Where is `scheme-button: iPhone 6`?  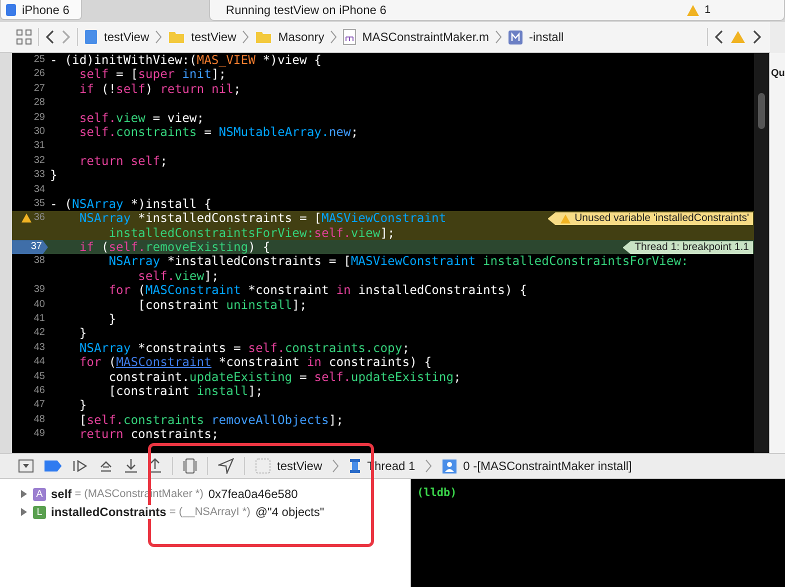 scheme-button: iPhone 6 is located at coordinates (41, 10).